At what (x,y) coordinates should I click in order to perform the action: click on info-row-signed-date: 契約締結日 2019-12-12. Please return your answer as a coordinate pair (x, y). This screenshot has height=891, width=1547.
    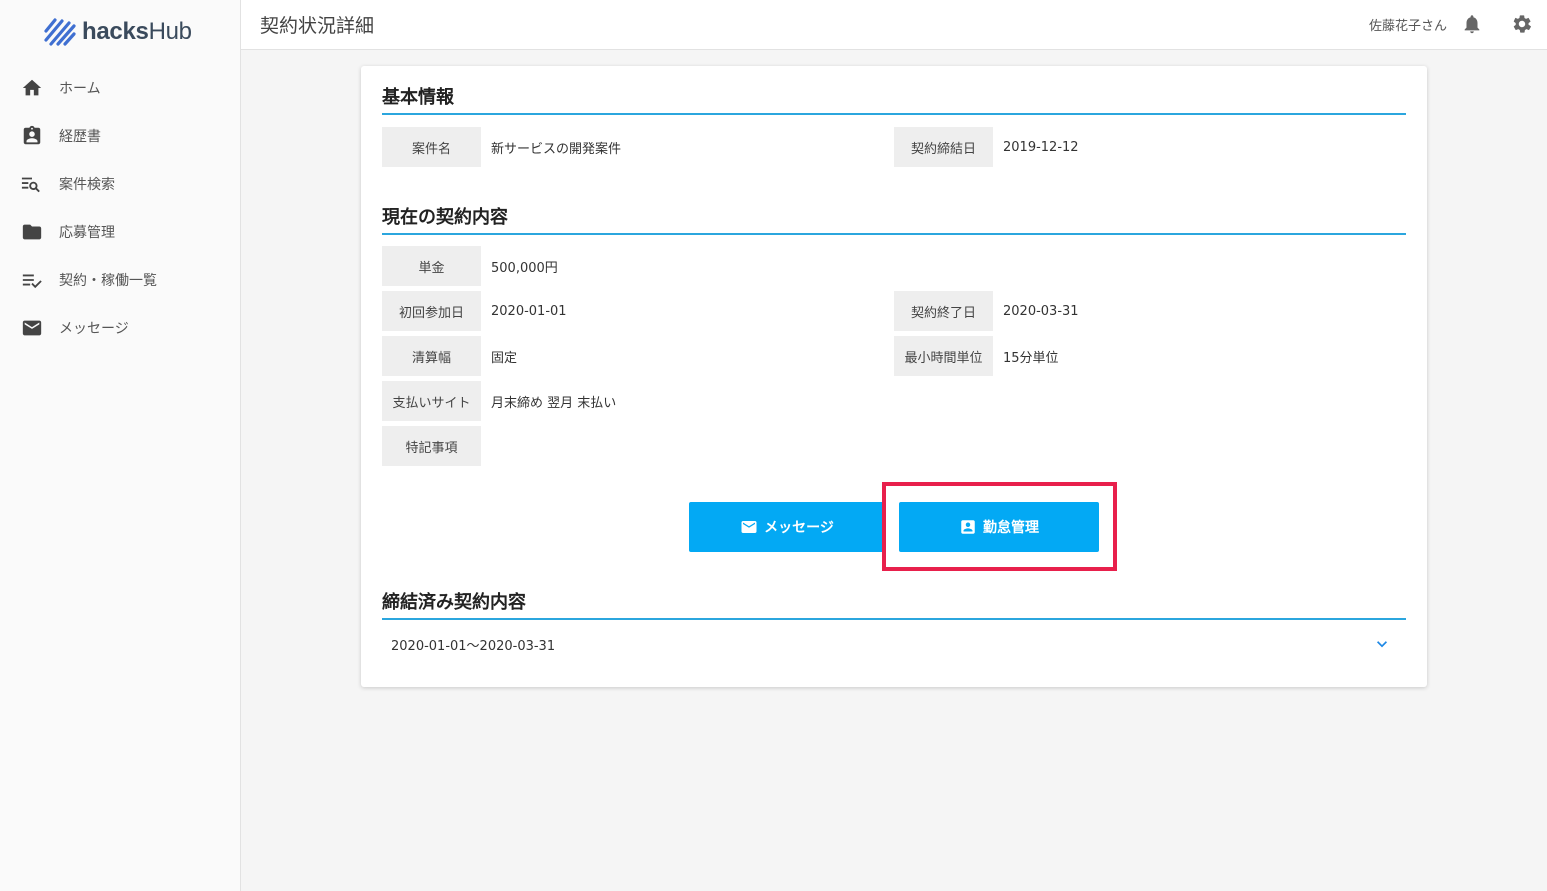
    Looking at the image, I should click on (1150, 147).